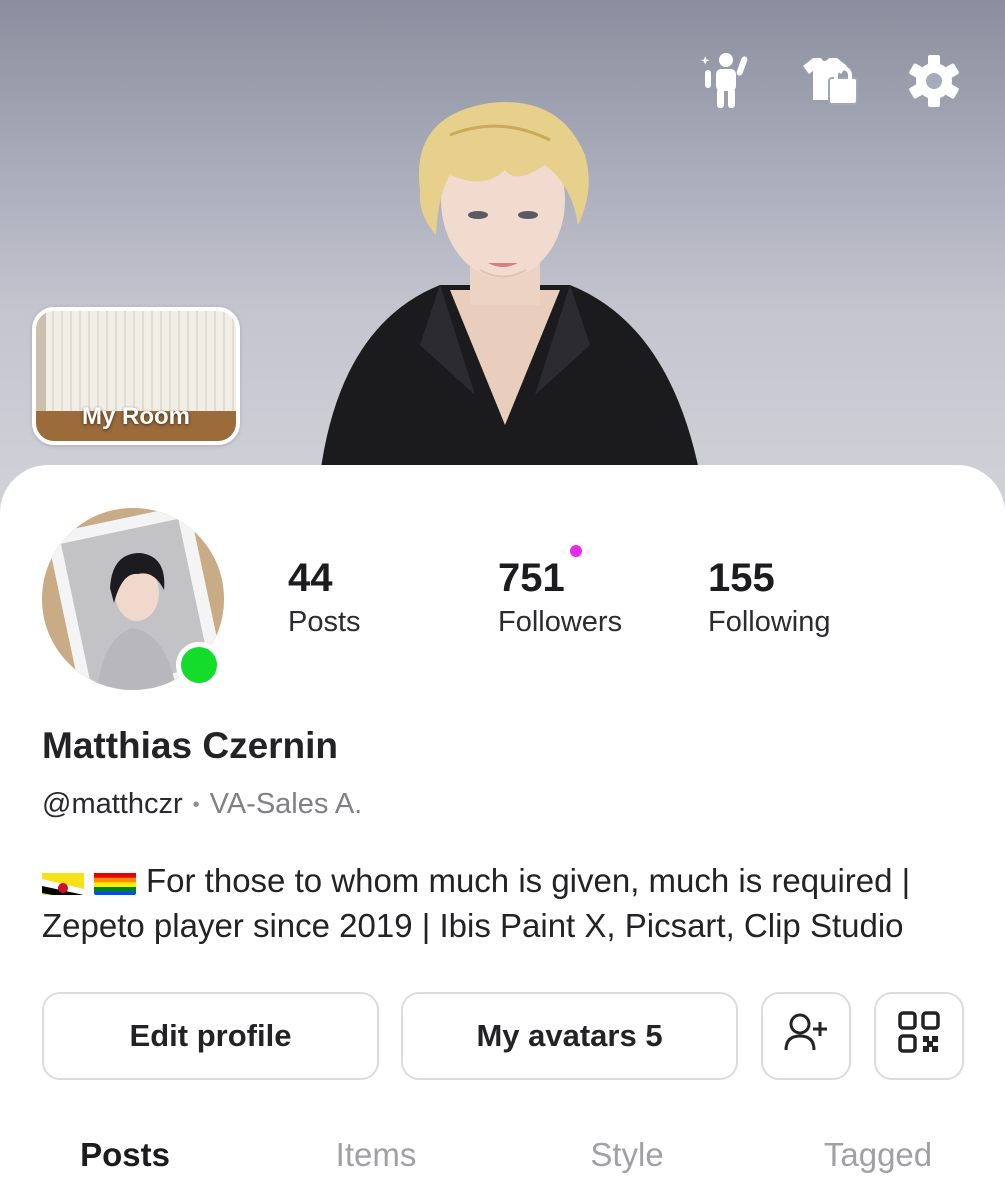 The image size is (1005, 1200). Describe the element at coordinates (210, 1036) in the screenshot. I see `edit-profile-button: Edit profile` at that location.